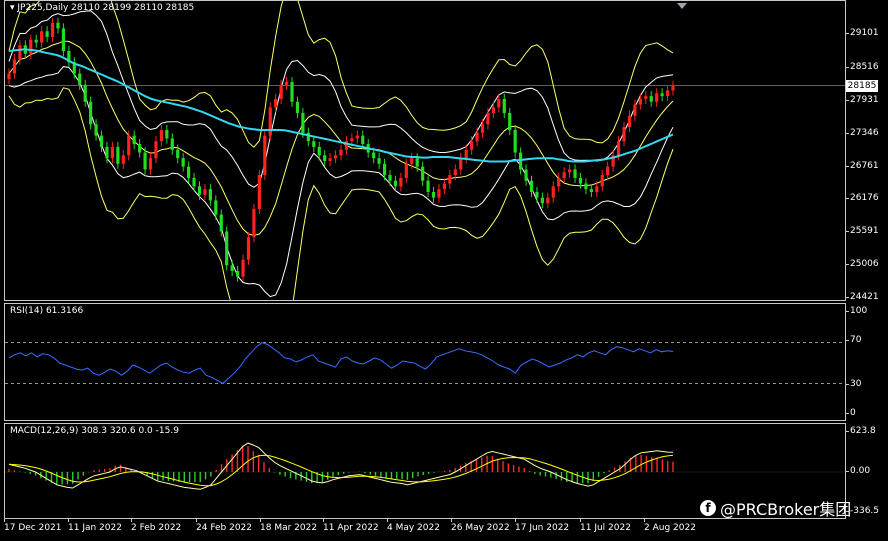 This screenshot has width=888, height=541. I want to click on chart-shift-marker-icon, so click(682, 6).